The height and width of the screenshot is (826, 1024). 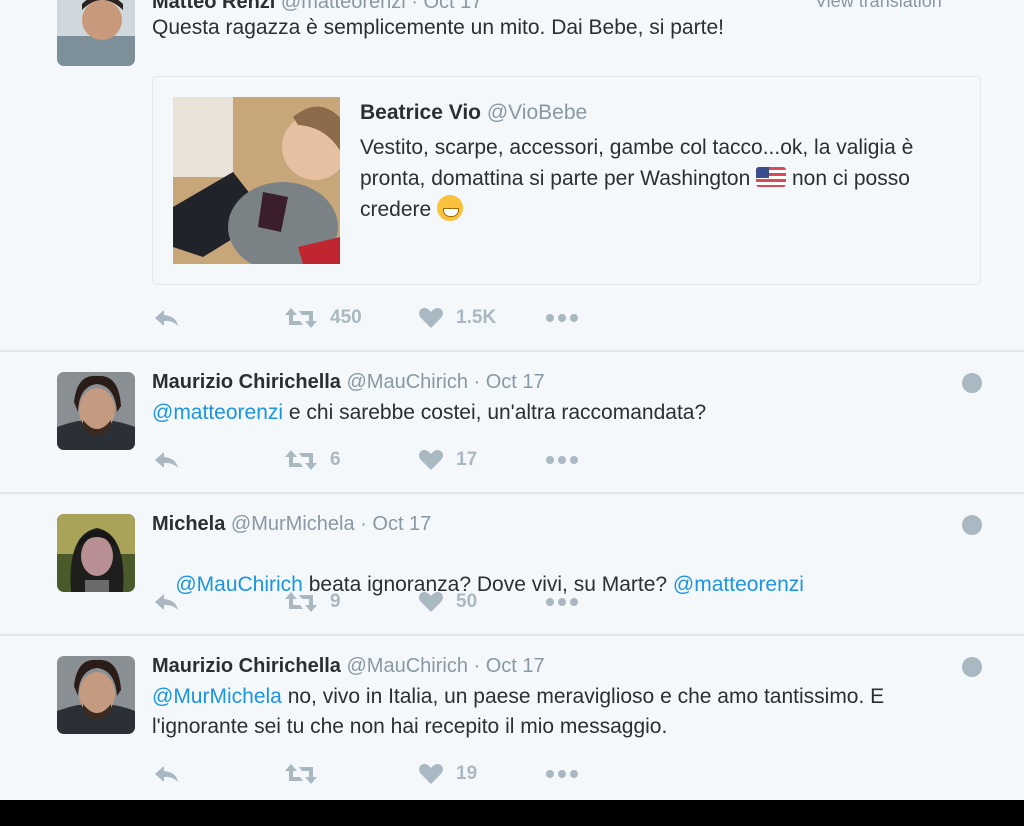 I want to click on mention-link: @matteorenzi, so click(x=217, y=412).